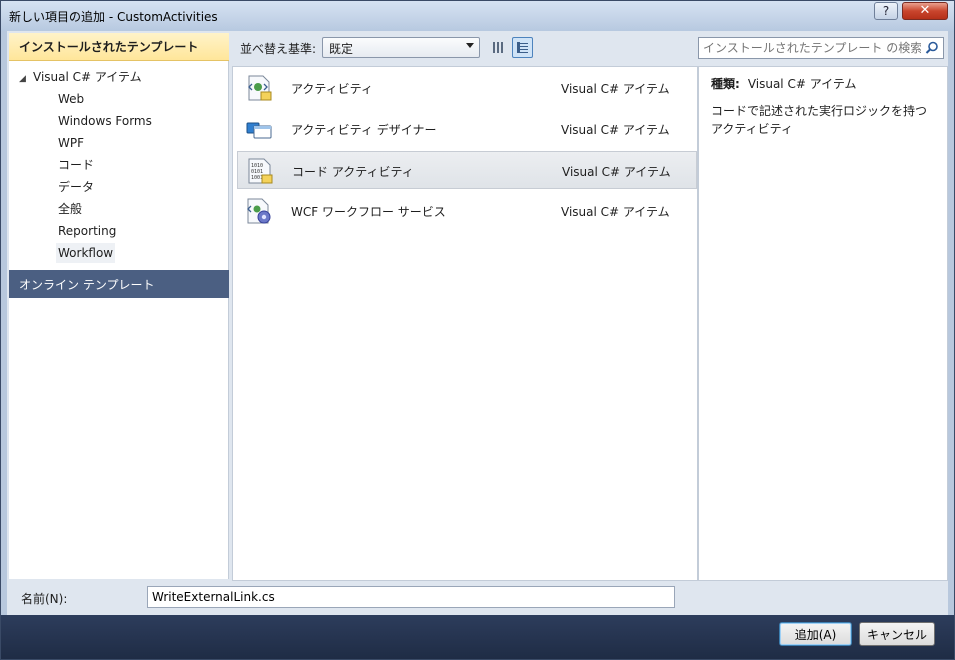 This screenshot has height=660, width=955. What do you see at coordinates (70, 209) in the screenshot?
I see `tree-item-general: 全般` at bounding box center [70, 209].